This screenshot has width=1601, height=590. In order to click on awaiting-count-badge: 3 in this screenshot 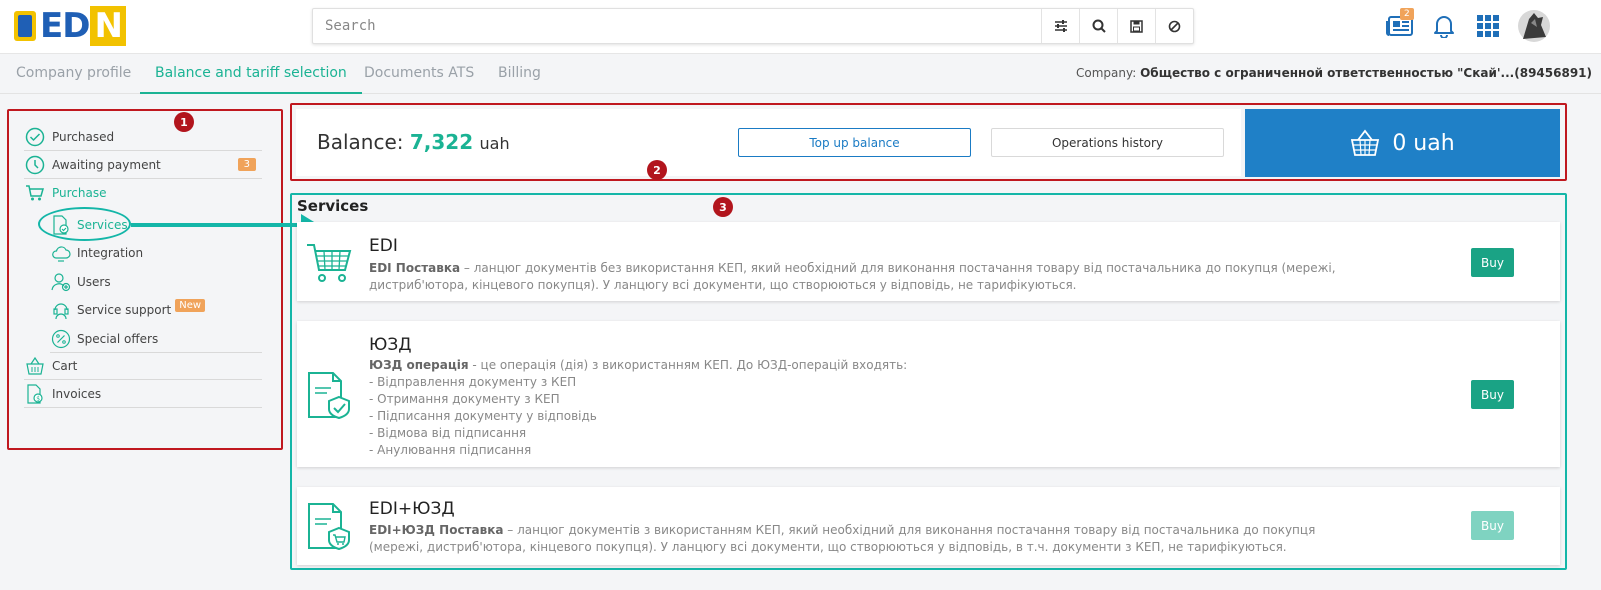, I will do `click(246, 164)`.